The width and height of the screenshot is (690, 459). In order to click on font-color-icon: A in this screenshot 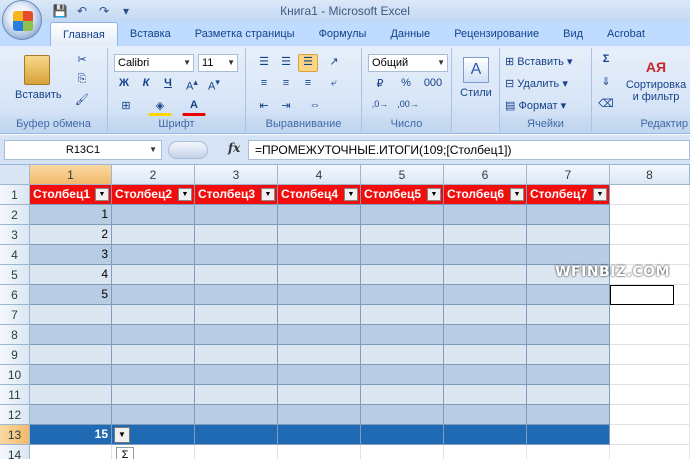, I will do `click(194, 107)`.